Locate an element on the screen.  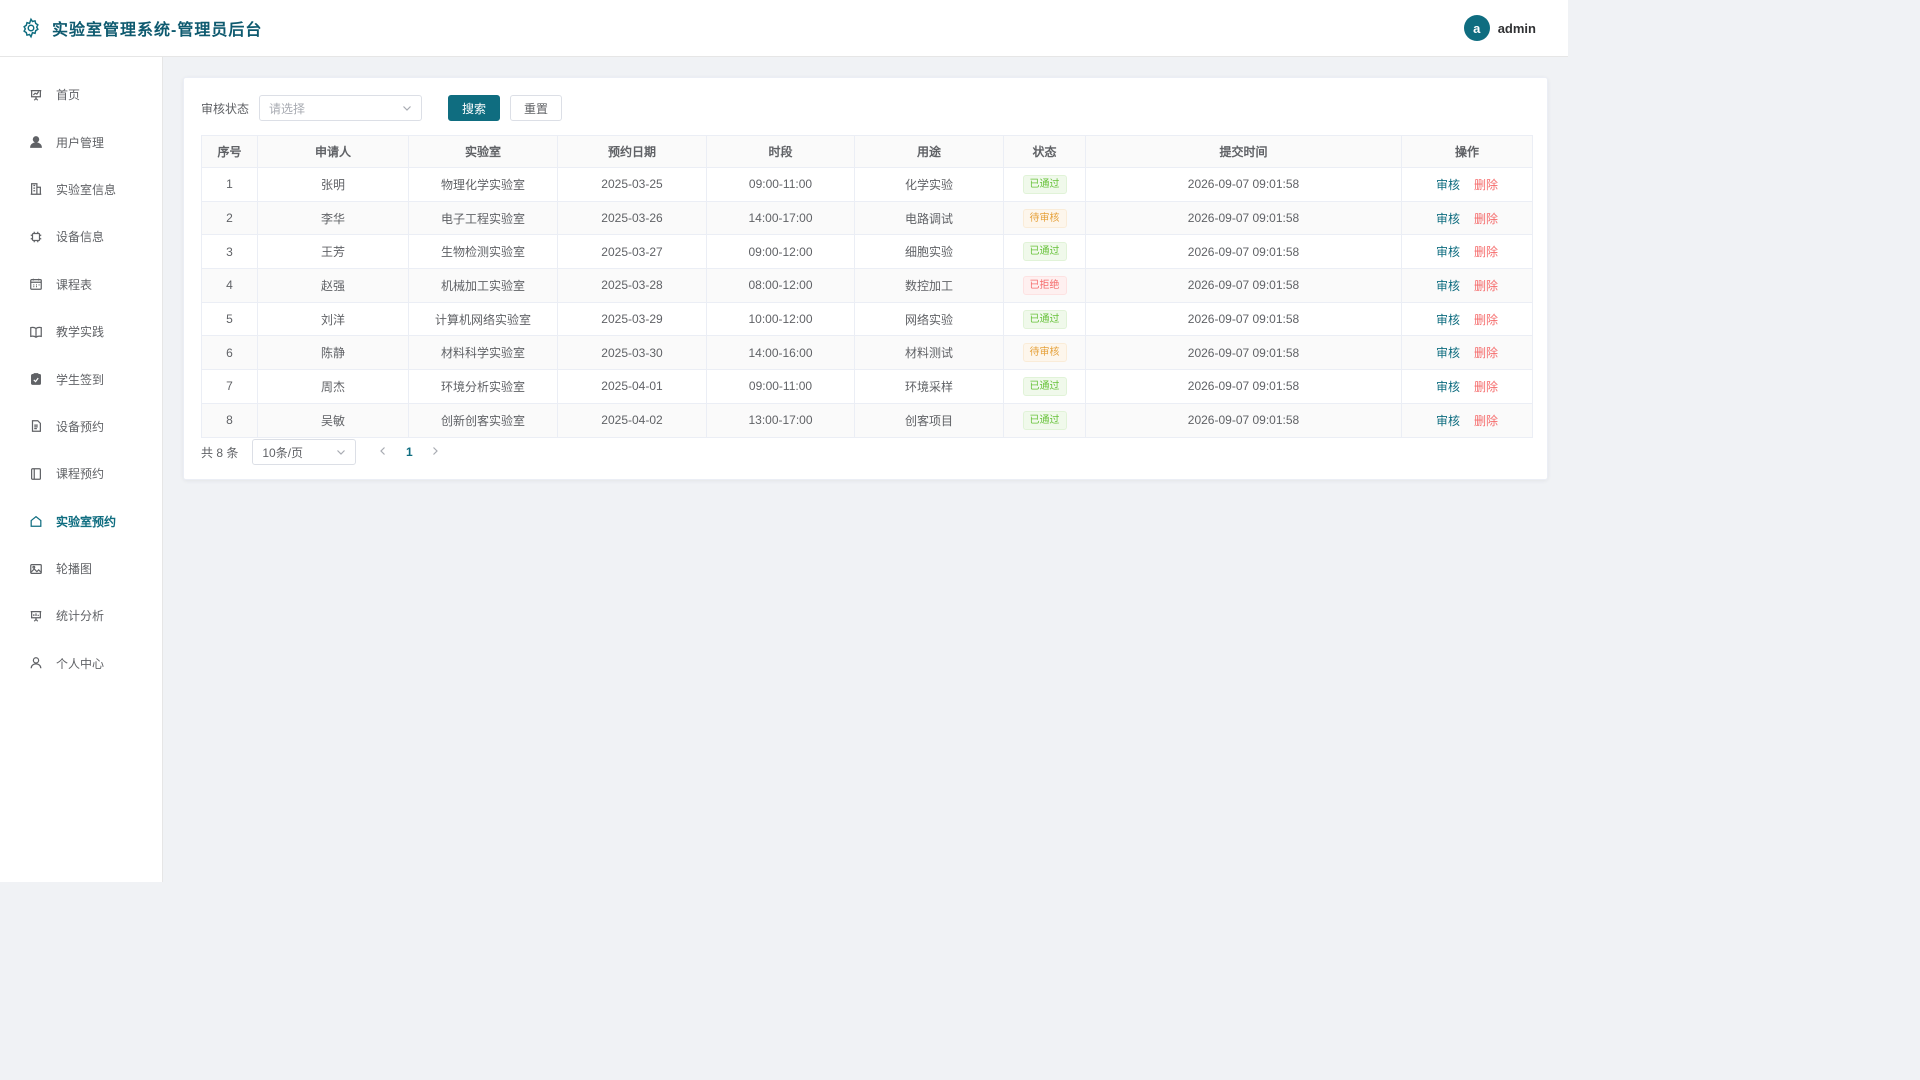
username: admin is located at coordinates (1517, 28).